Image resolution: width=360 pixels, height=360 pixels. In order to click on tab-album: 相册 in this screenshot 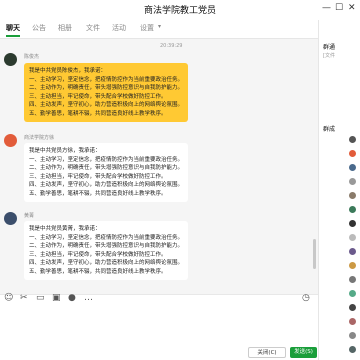, I will do `click(65, 28)`.